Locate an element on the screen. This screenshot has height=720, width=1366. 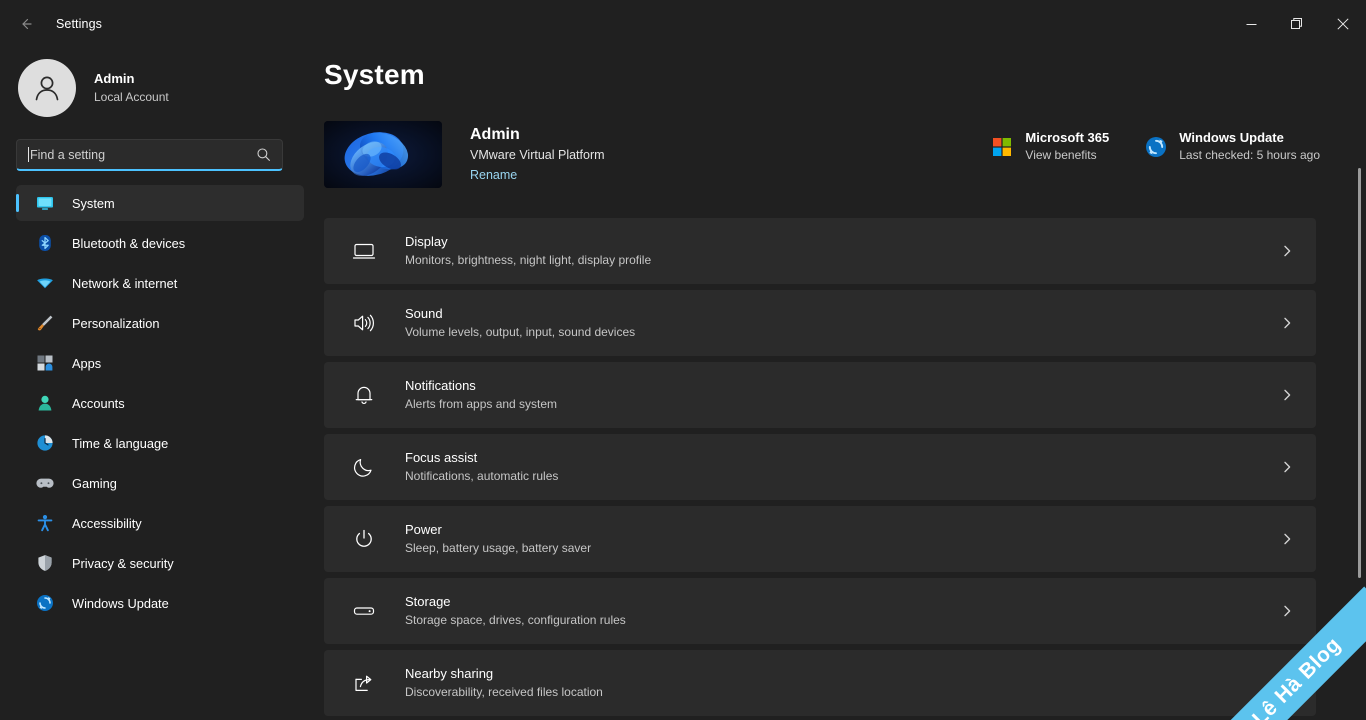
close-icon is located at coordinates (1343, 24).